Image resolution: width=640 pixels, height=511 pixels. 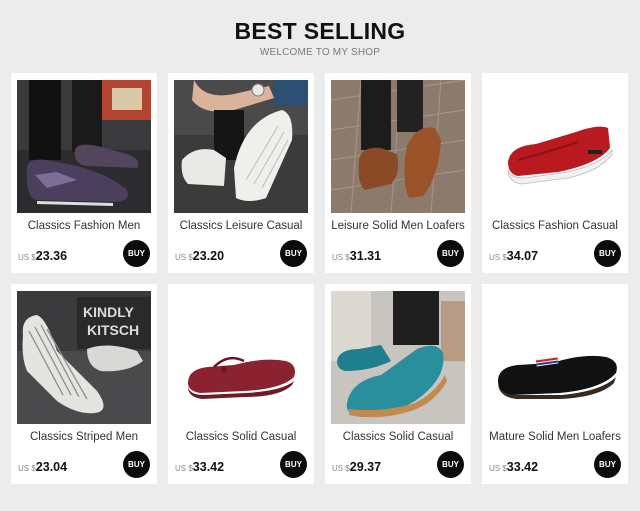 I want to click on product-price: US $23.04, so click(x=42, y=467).